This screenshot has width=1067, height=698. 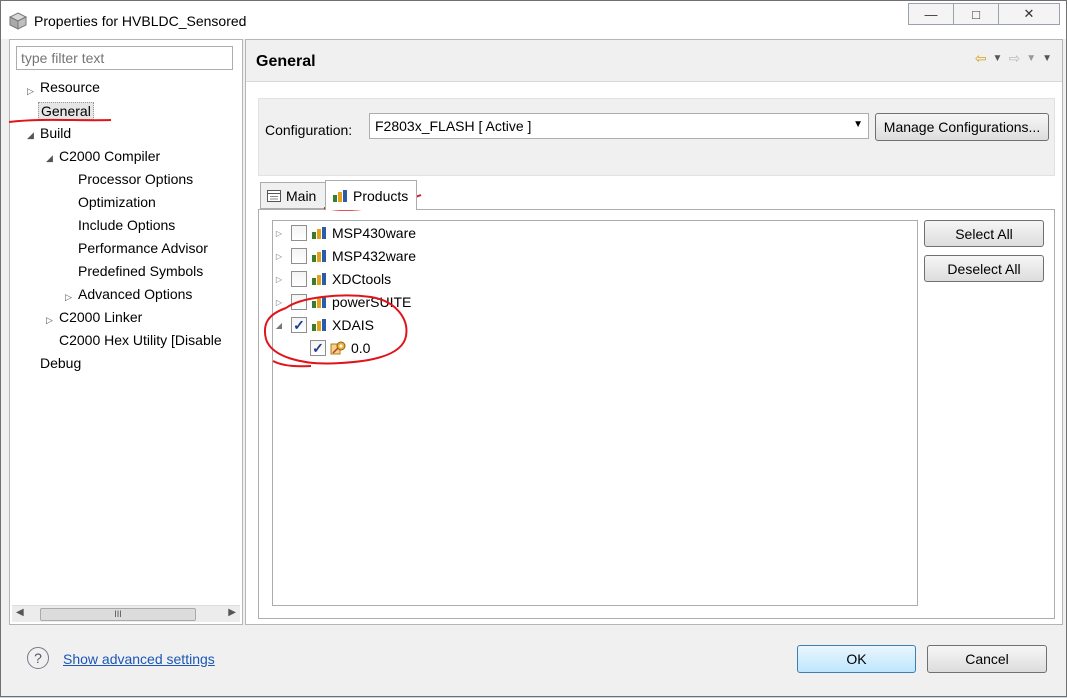 I want to click on sidebar-item-general: General, so click(x=66, y=111).